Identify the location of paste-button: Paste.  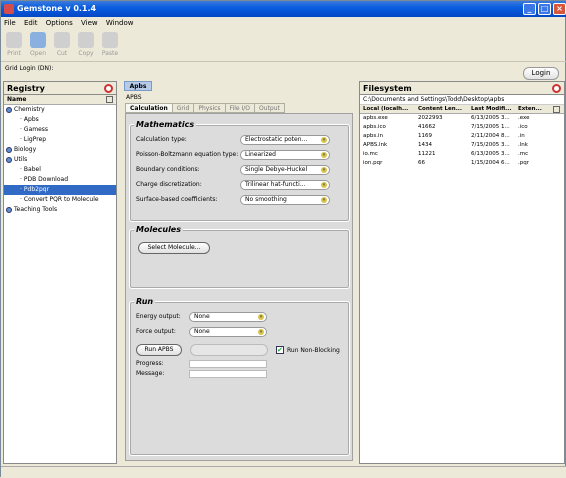
(110, 44).